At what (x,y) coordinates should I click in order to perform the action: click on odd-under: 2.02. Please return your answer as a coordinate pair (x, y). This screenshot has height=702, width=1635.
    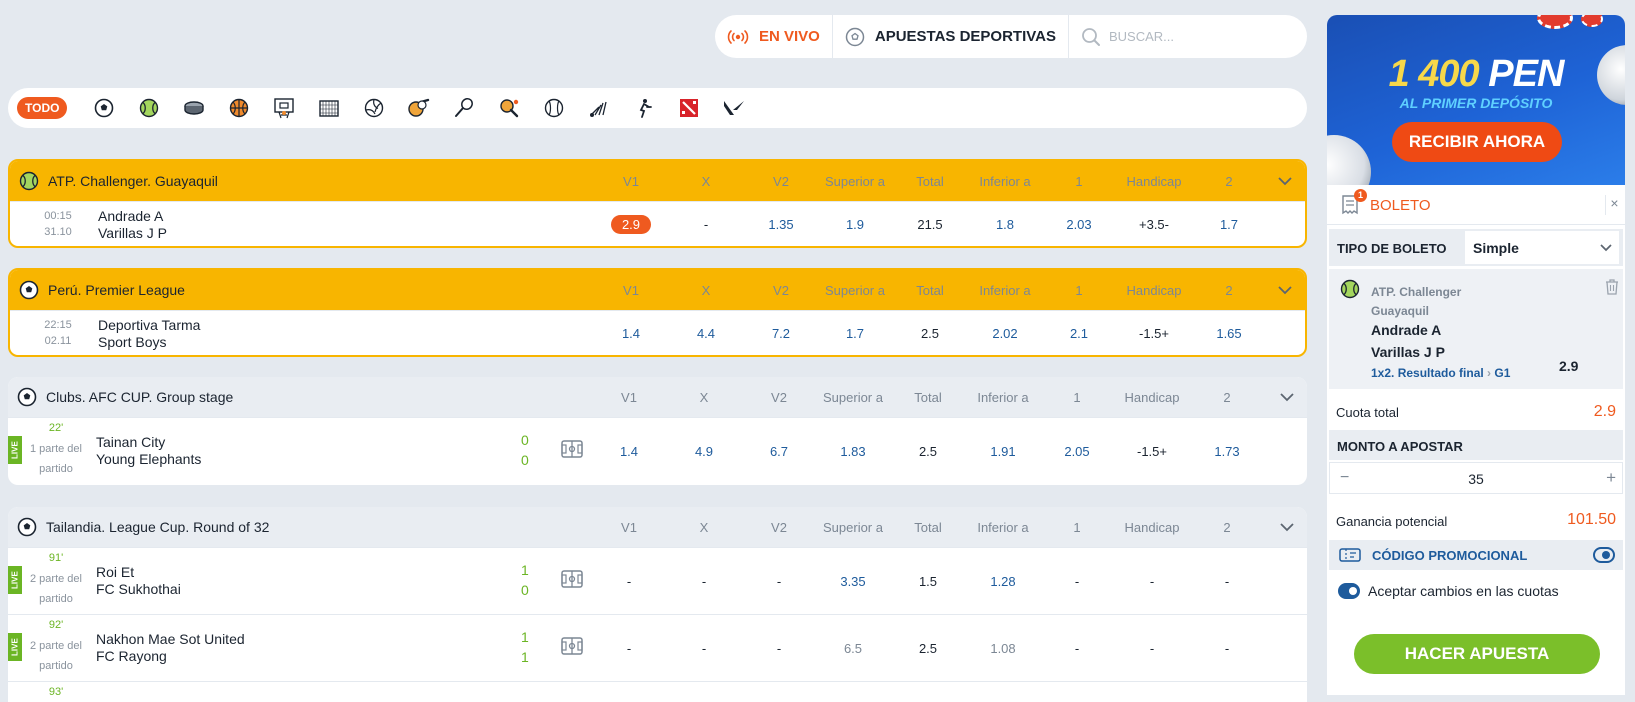
    Looking at the image, I should click on (1005, 333).